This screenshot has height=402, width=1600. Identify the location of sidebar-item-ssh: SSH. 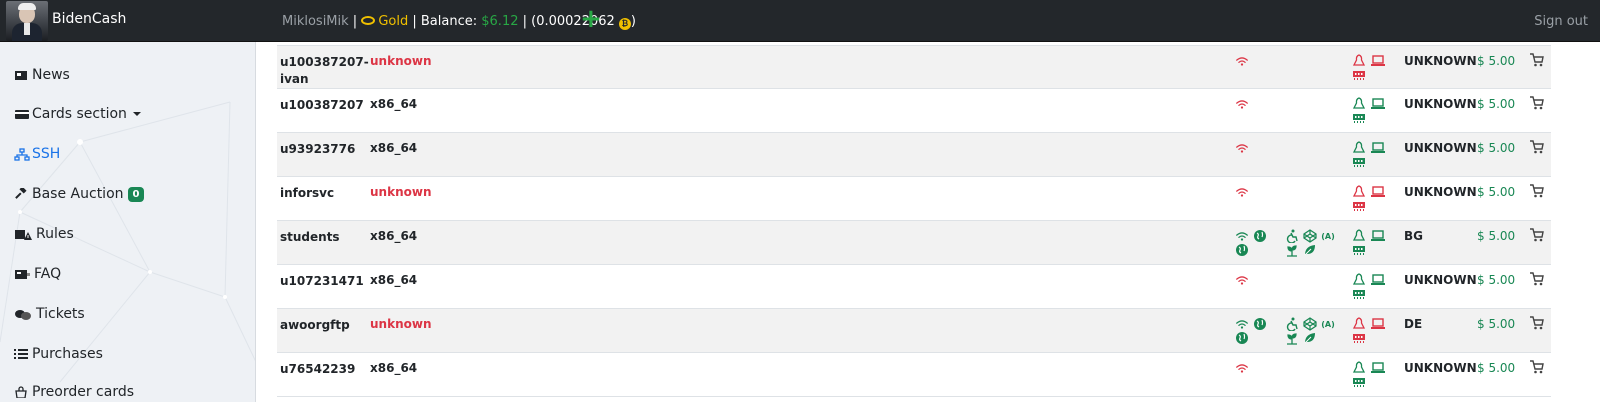
(37, 154).